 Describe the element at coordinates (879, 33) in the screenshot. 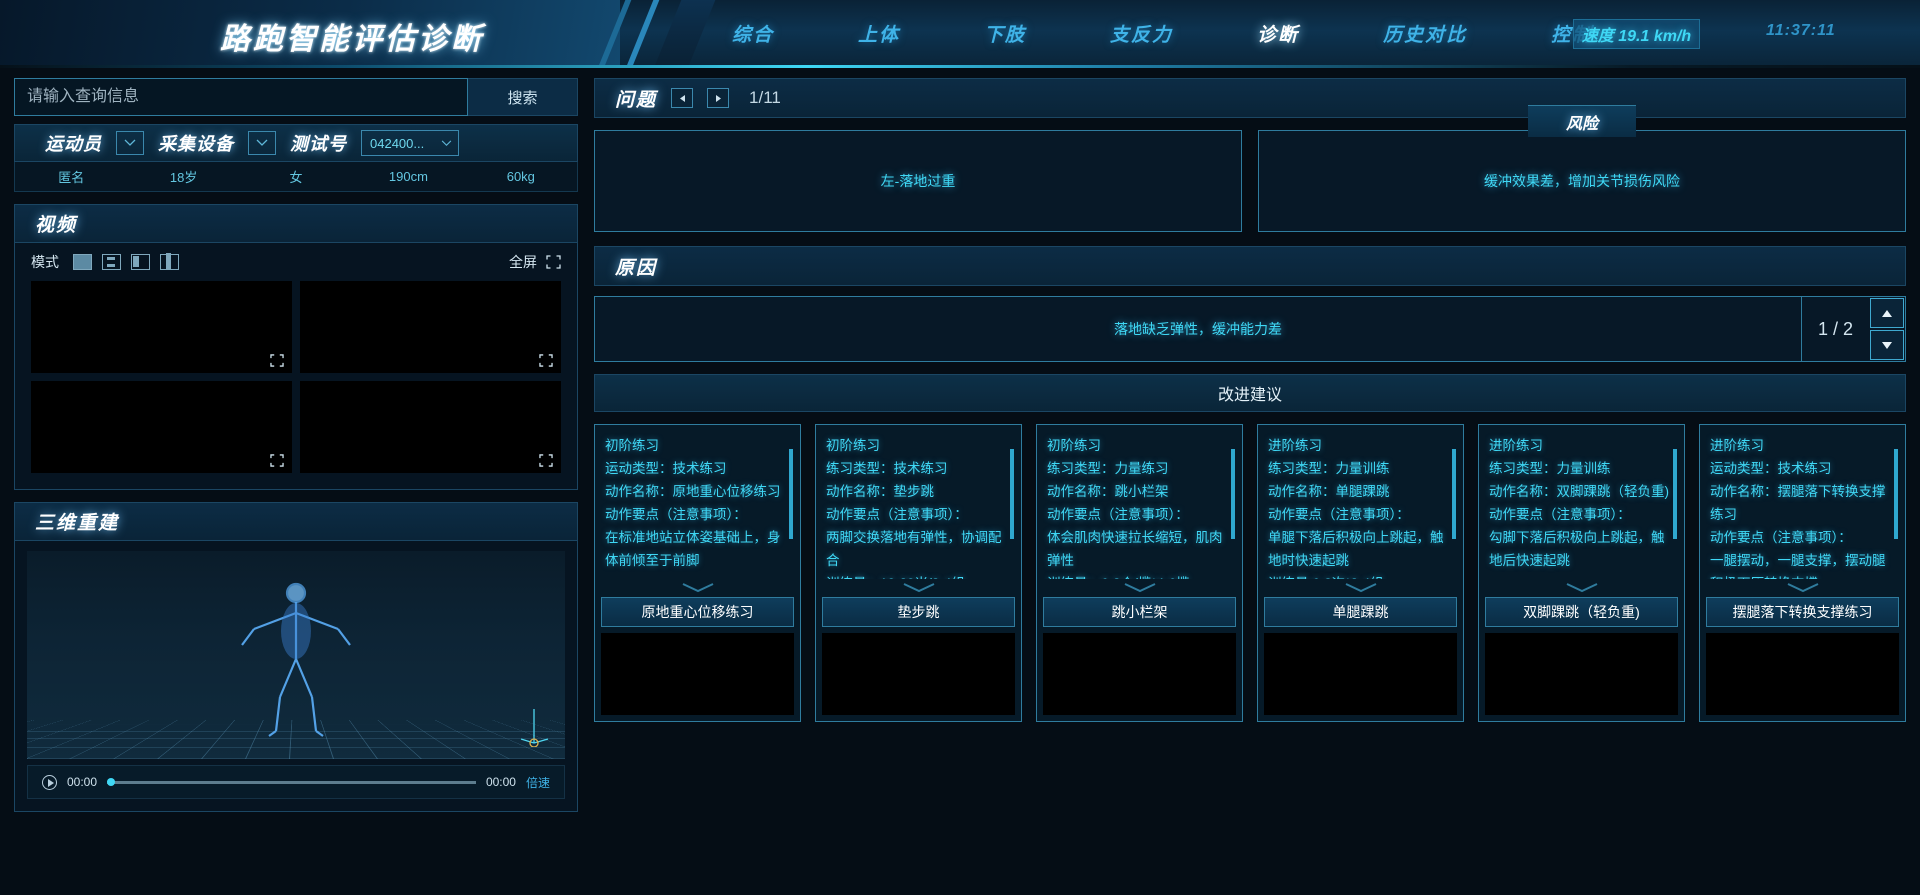

I see `nav-tab-shangti: 上体` at that location.